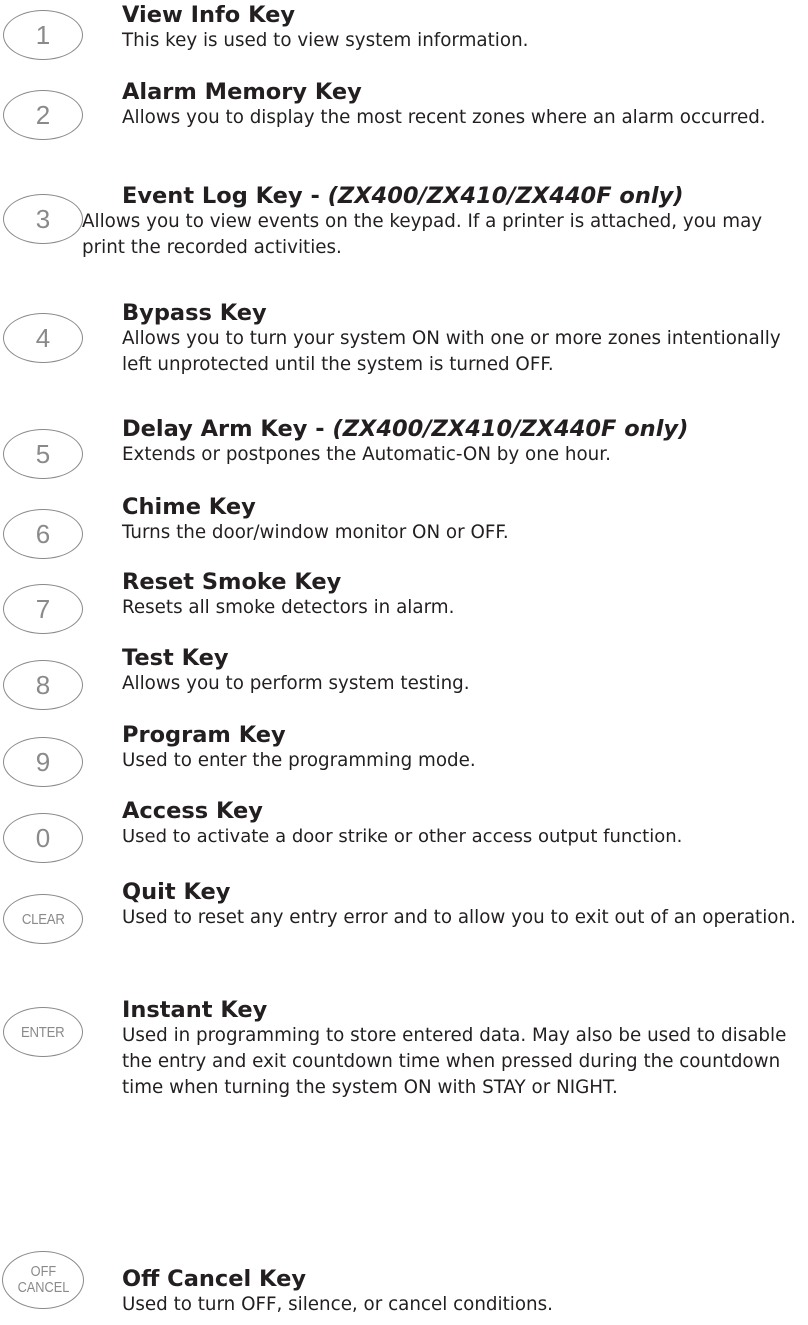  Describe the element at coordinates (175, 658) in the screenshot. I see `key-title: Test Key` at that location.